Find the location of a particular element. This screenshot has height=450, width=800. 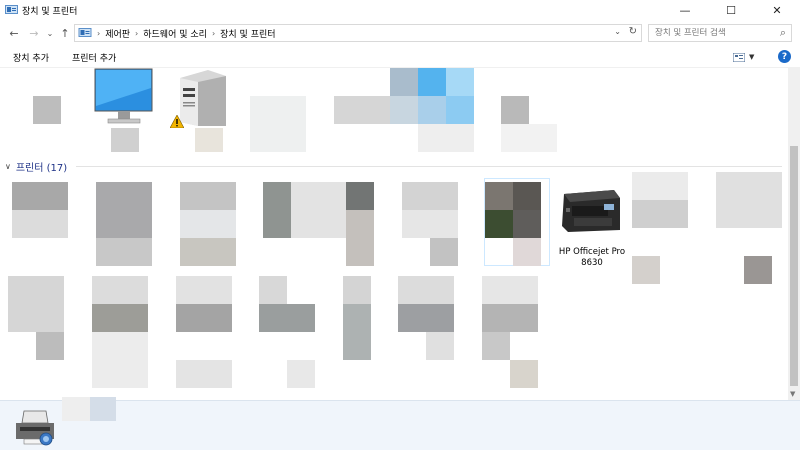

up-arrow-icon: ↑ is located at coordinates (65, 33).